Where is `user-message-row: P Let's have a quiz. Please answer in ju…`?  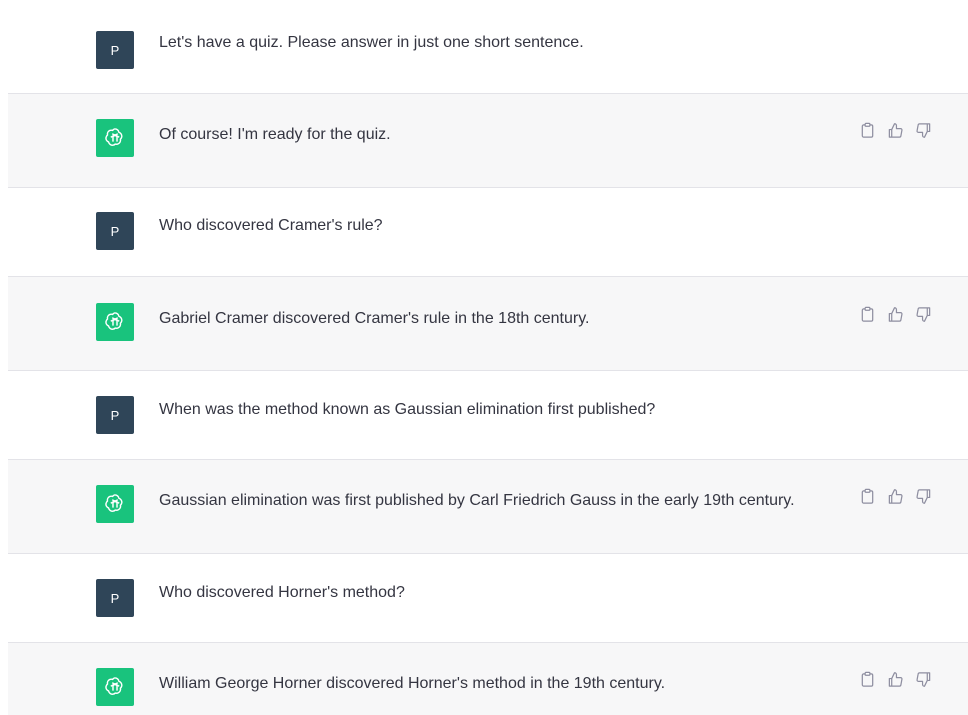
user-message-row: P Let's have a quiz. Please answer in ju… is located at coordinates (488, 51).